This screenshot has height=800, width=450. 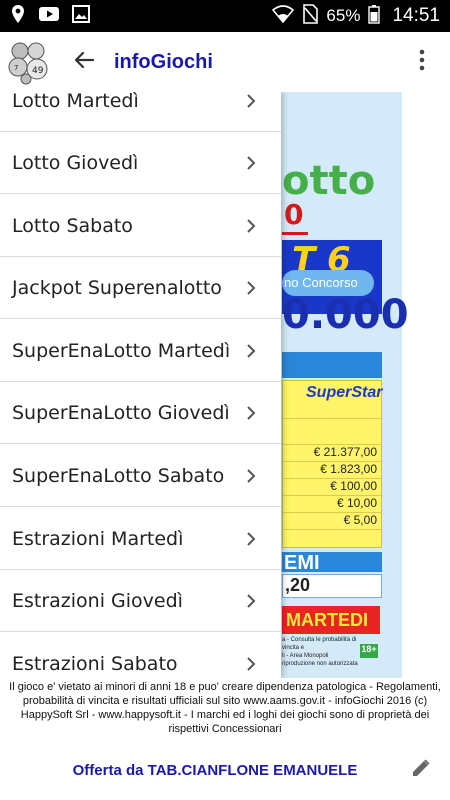 What do you see at coordinates (345, 315) in the screenshot?
I see `poster-jackpot-amount: 0.000` at bounding box center [345, 315].